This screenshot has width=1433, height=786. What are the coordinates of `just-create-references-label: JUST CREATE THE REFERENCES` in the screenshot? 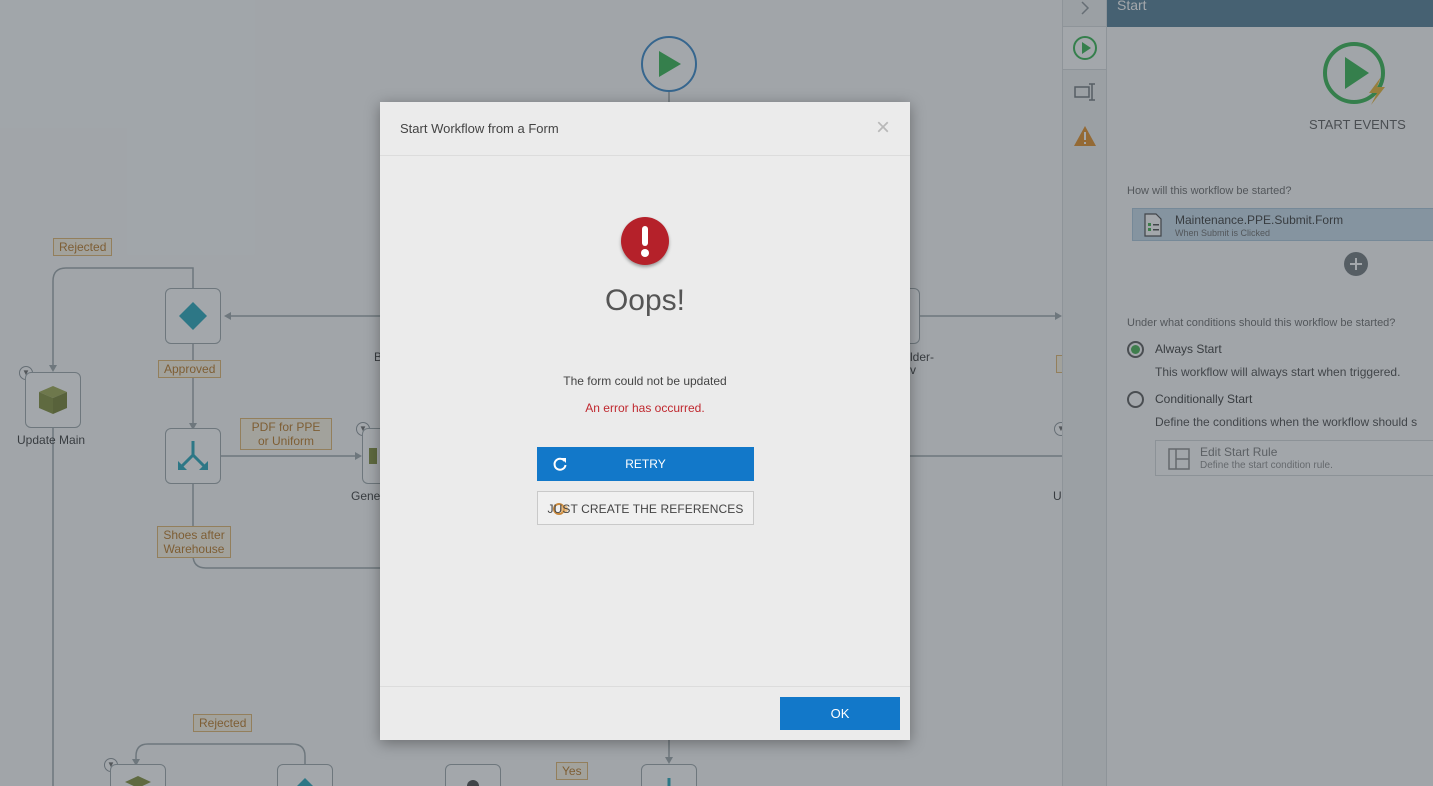 It's located at (645, 509).